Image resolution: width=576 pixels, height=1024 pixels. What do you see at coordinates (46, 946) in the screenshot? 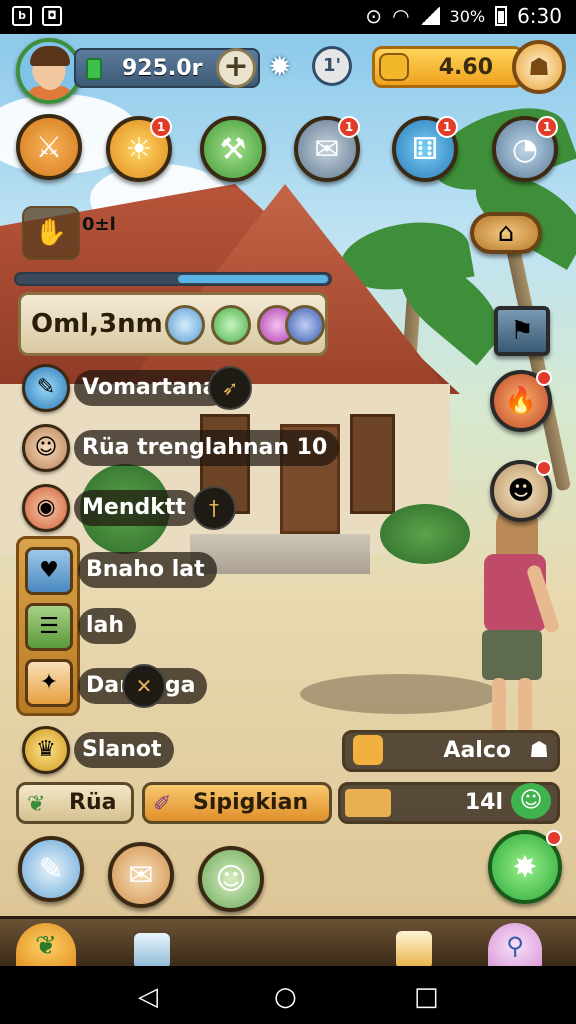
I see `frog-icon: ❦` at bounding box center [46, 946].